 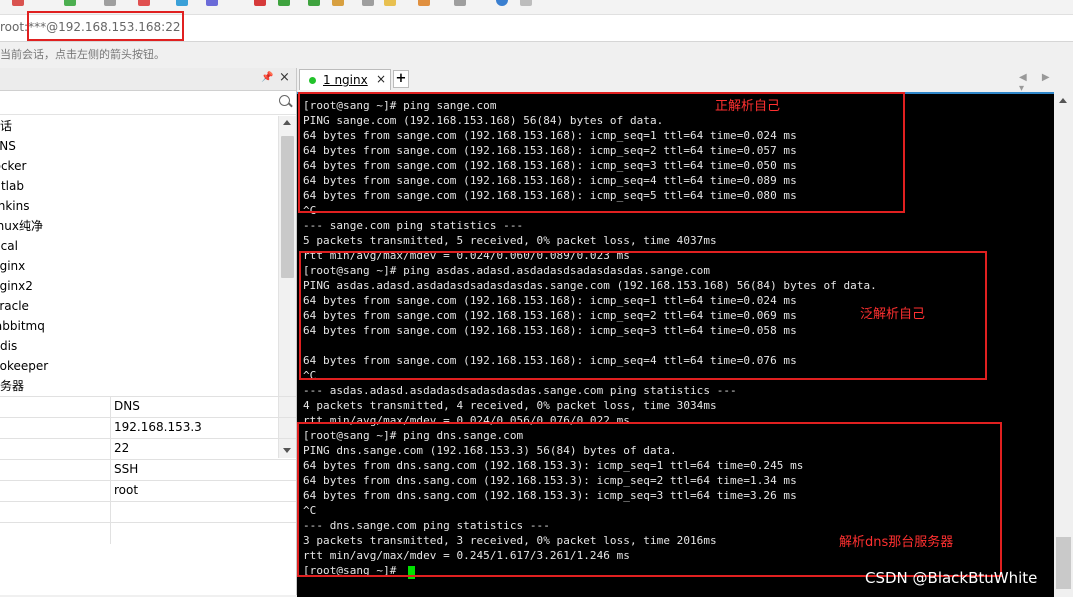 I want to click on annotation-label: 解析dns那台服务器, so click(x=896, y=542).